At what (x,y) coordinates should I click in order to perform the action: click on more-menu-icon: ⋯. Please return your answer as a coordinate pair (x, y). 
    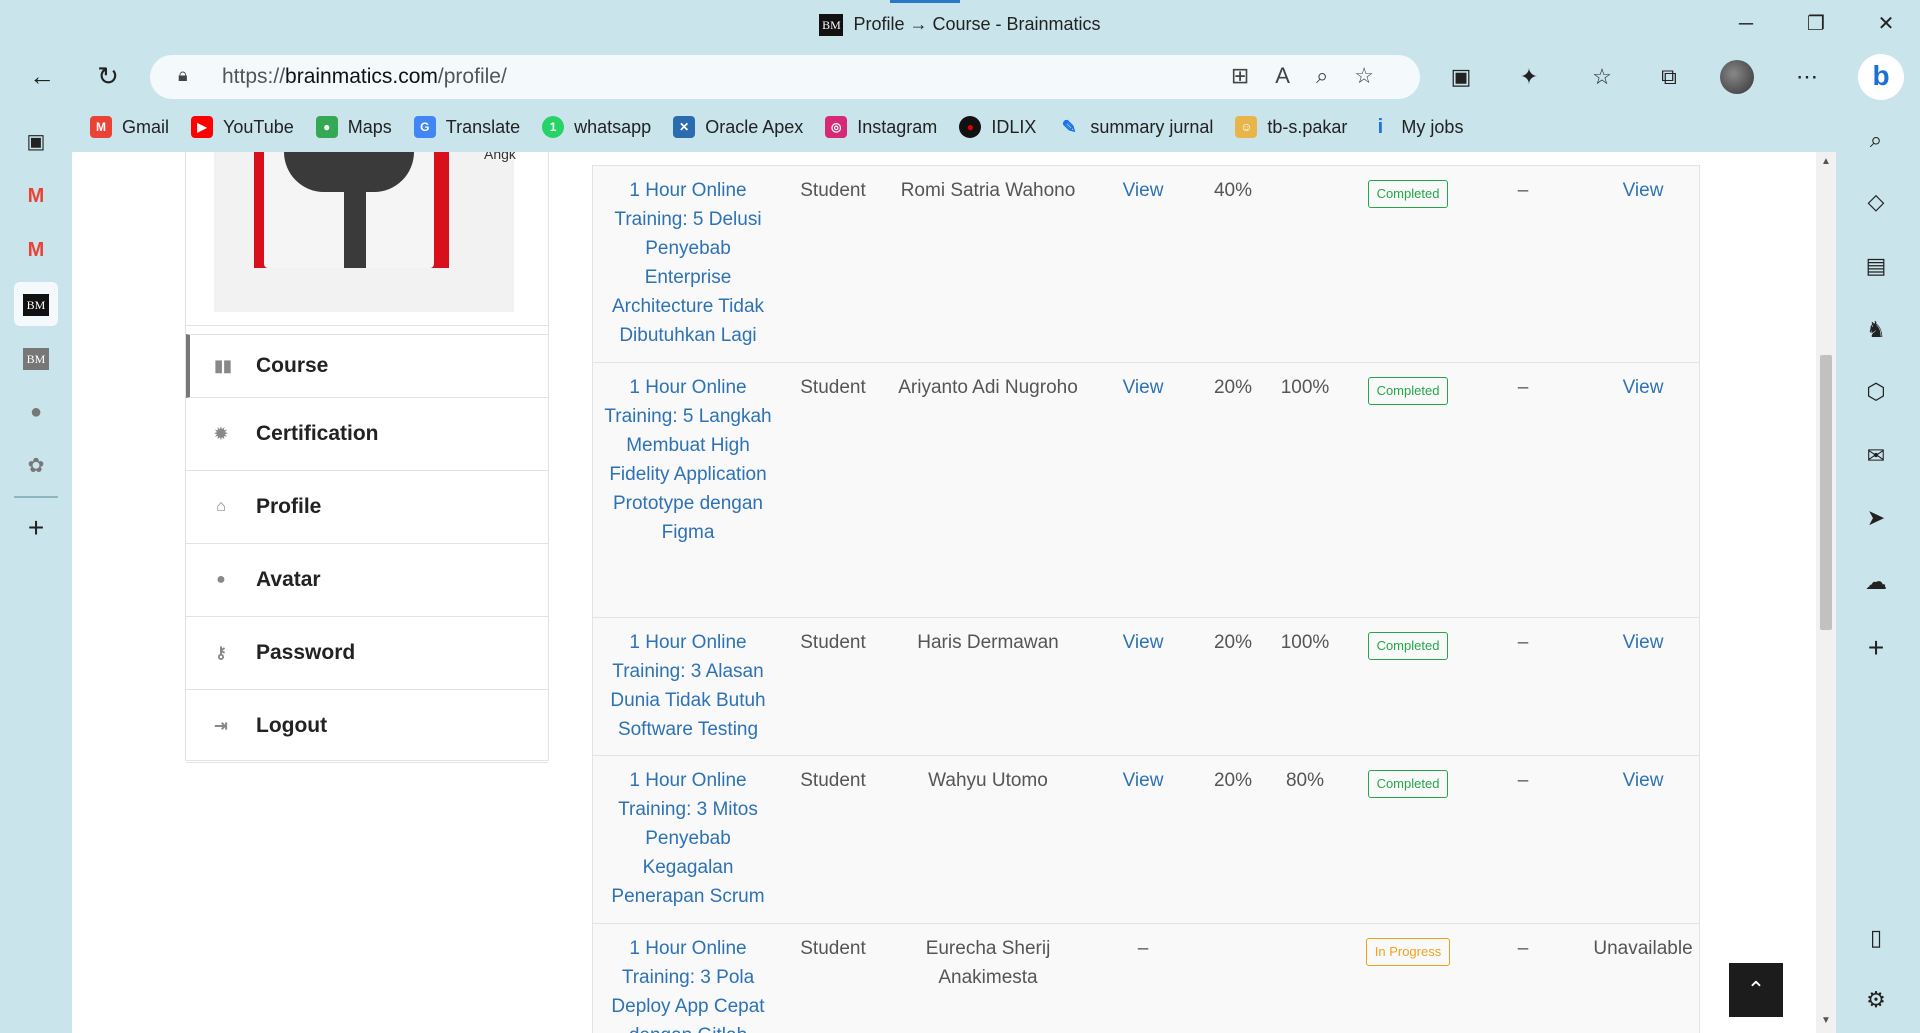
    Looking at the image, I should click on (1807, 77).